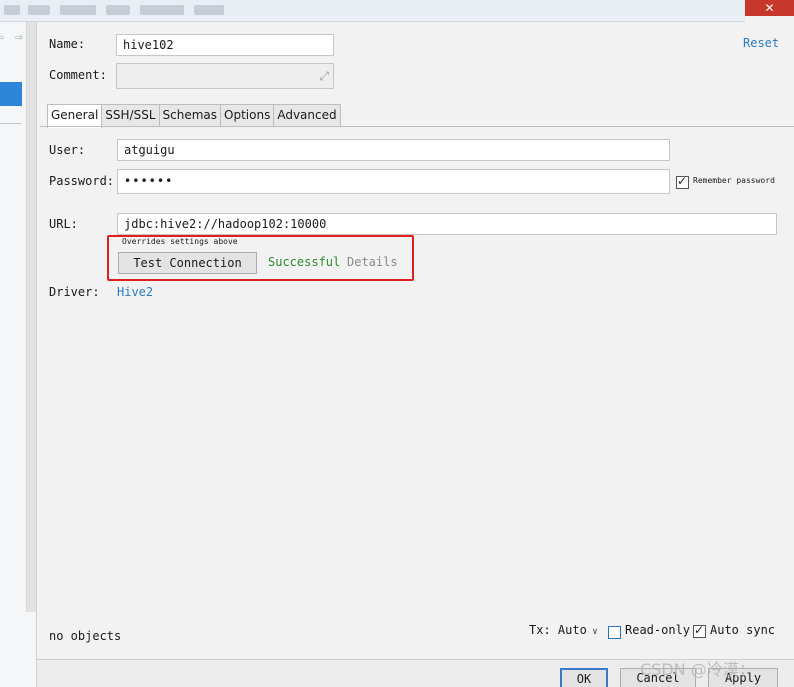  I want to click on auto-sync-label: Auto sync, so click(743, 630).